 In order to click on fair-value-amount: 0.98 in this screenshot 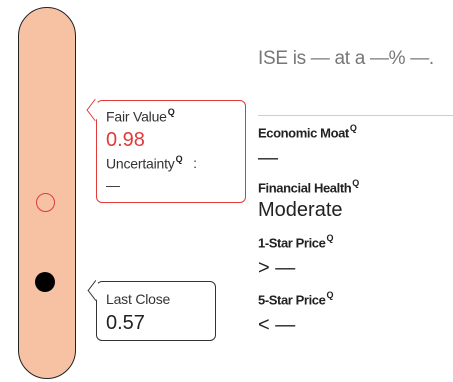, I will do `click(125, 140)`.